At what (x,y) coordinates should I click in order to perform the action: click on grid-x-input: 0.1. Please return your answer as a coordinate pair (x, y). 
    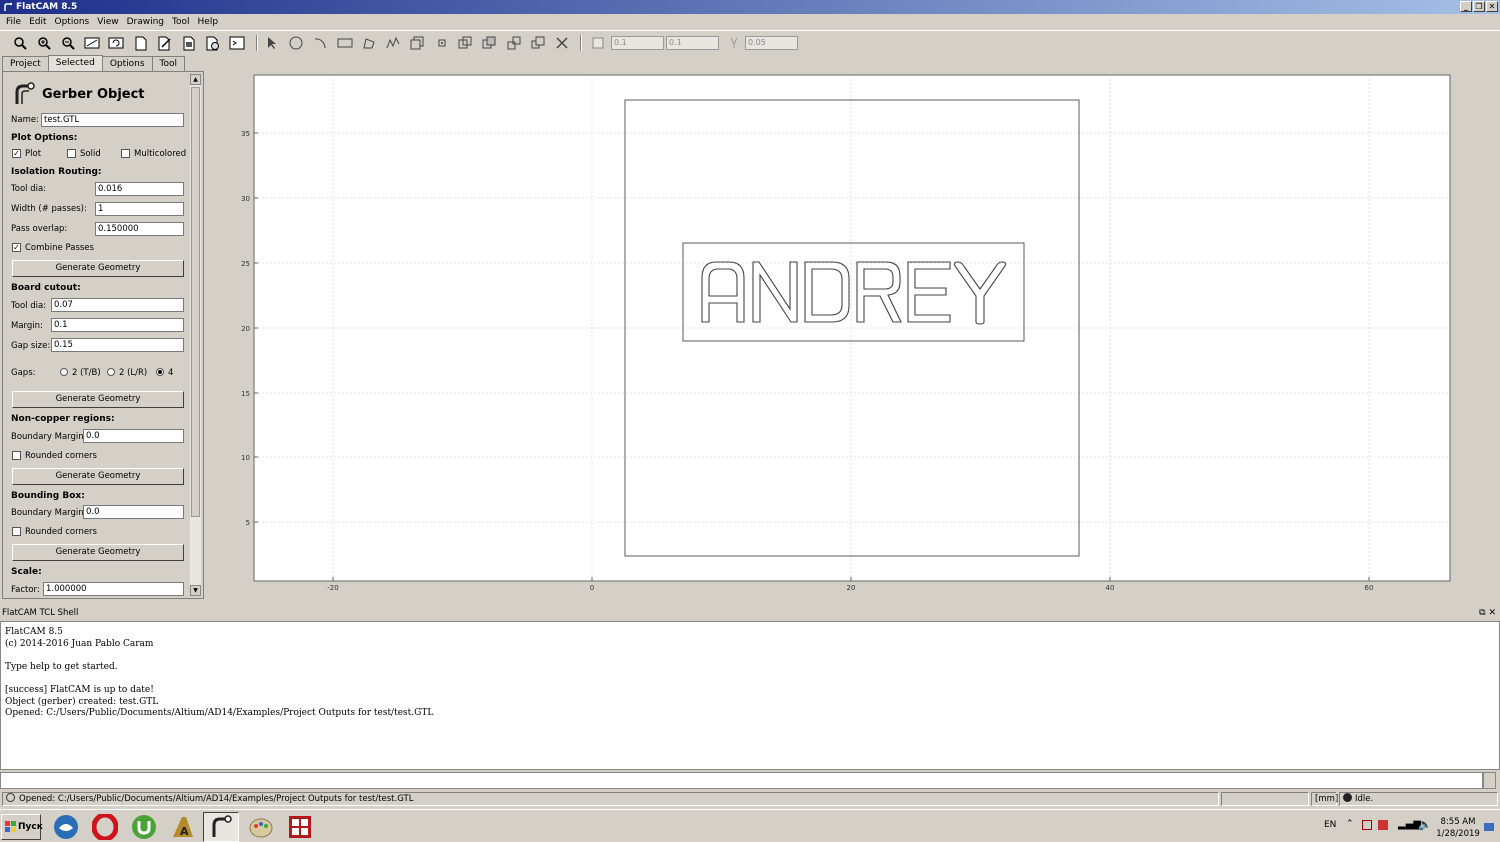
    Looking at the image, I should click on (637, 43).